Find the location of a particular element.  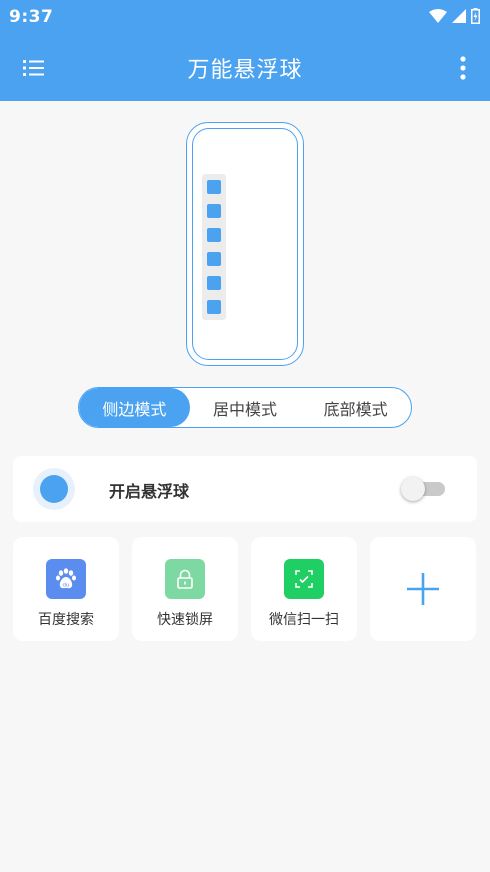

float-ball-card: 开启悬浮球 is located at coordinates (245, 489).